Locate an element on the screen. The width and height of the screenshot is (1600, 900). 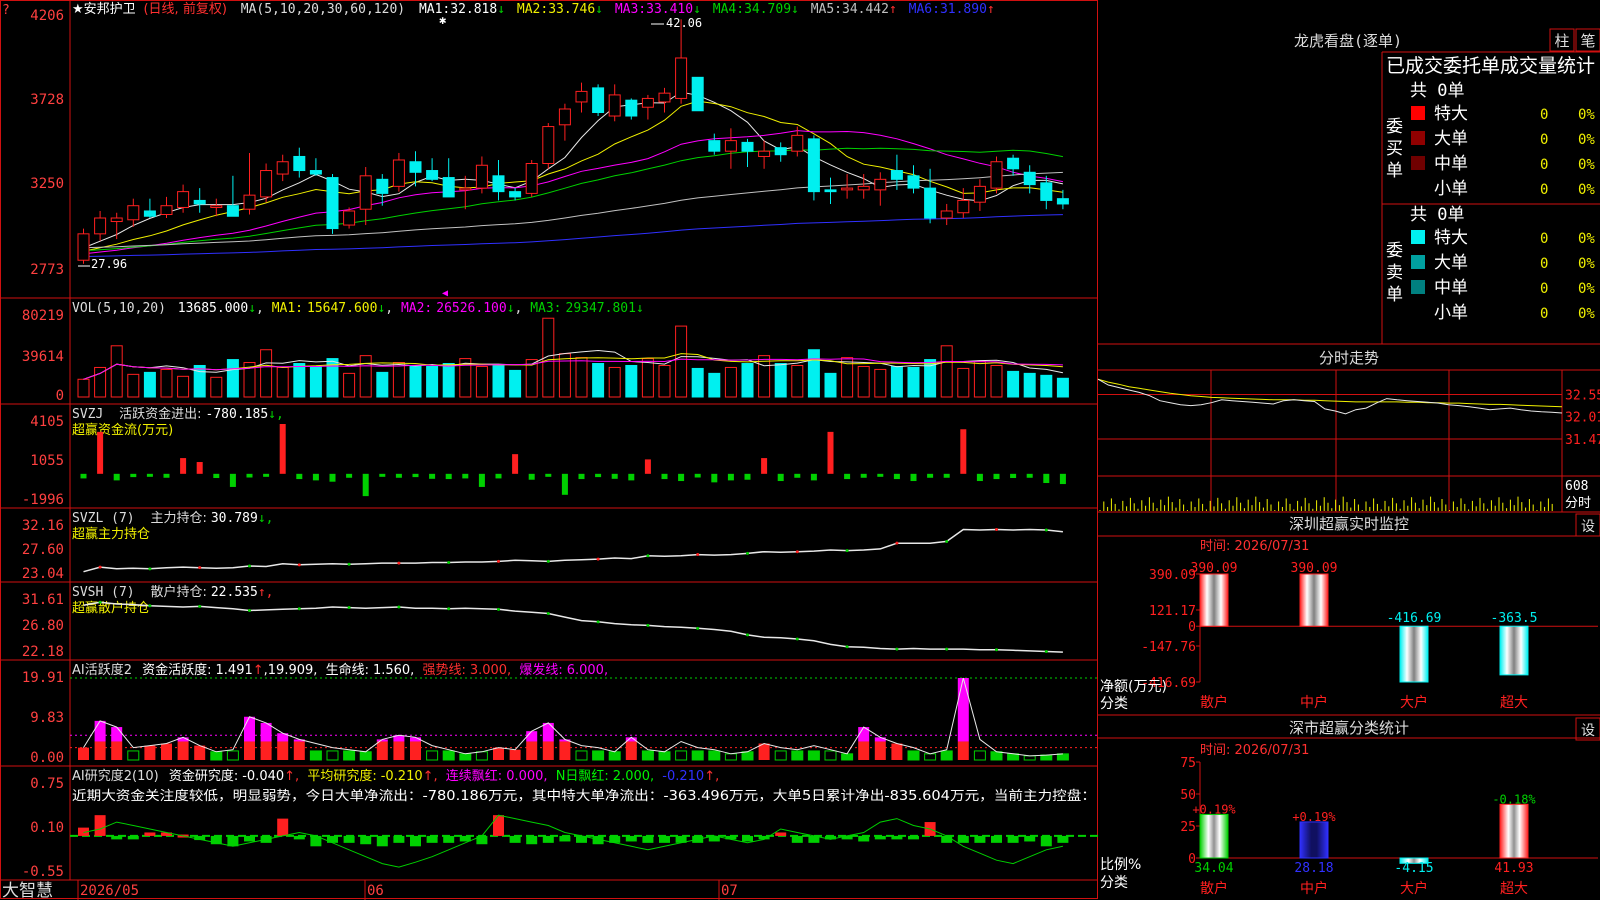
panel-tick: 50 is located at coordinates (1188, 795).